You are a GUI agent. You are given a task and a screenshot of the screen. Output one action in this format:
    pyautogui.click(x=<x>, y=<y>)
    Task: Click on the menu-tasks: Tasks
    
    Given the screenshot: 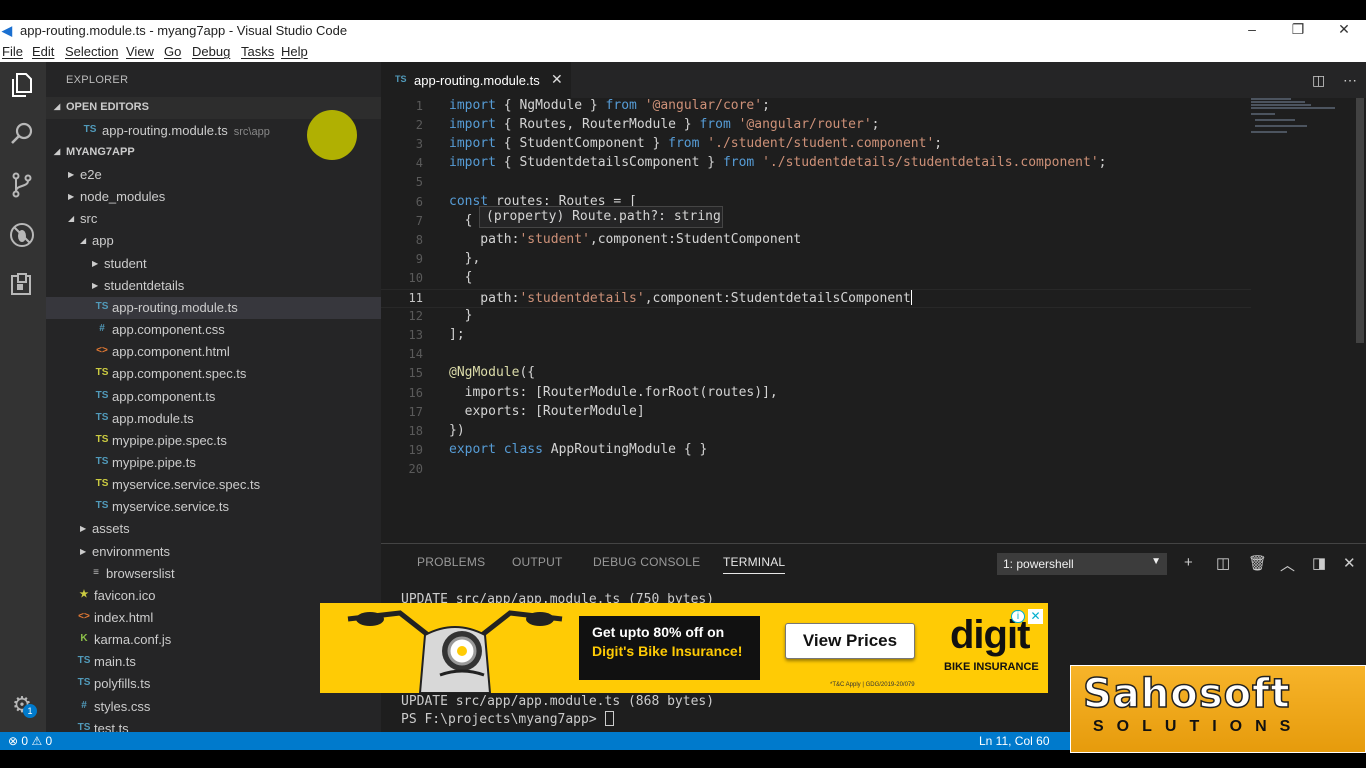 What is the action you would take?
    pyautogui.click(x=257, y=51)
    